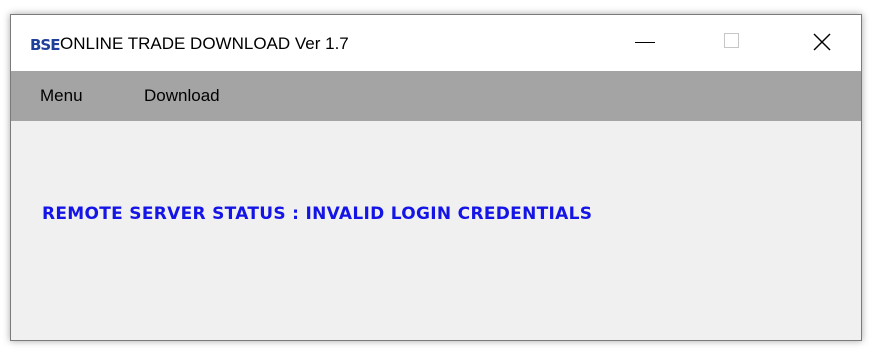  What do you see at coordinates (45, 45) in the screenshot?
I see `bse-logo-icon: BSE` at bounding box center [45, 45].